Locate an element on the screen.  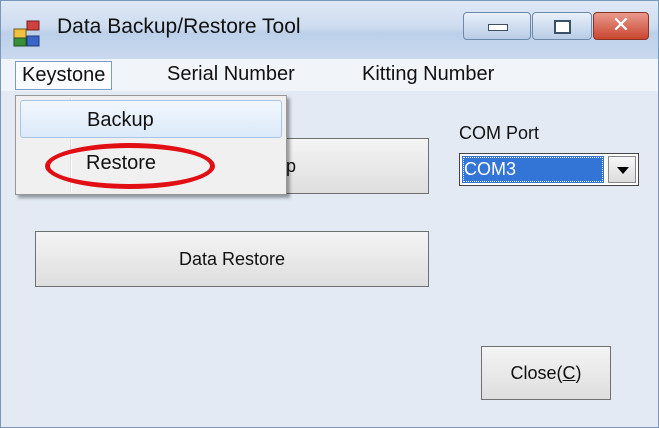
window-title: Data Backup/Restore Tool is located at coordinates (179, 26).